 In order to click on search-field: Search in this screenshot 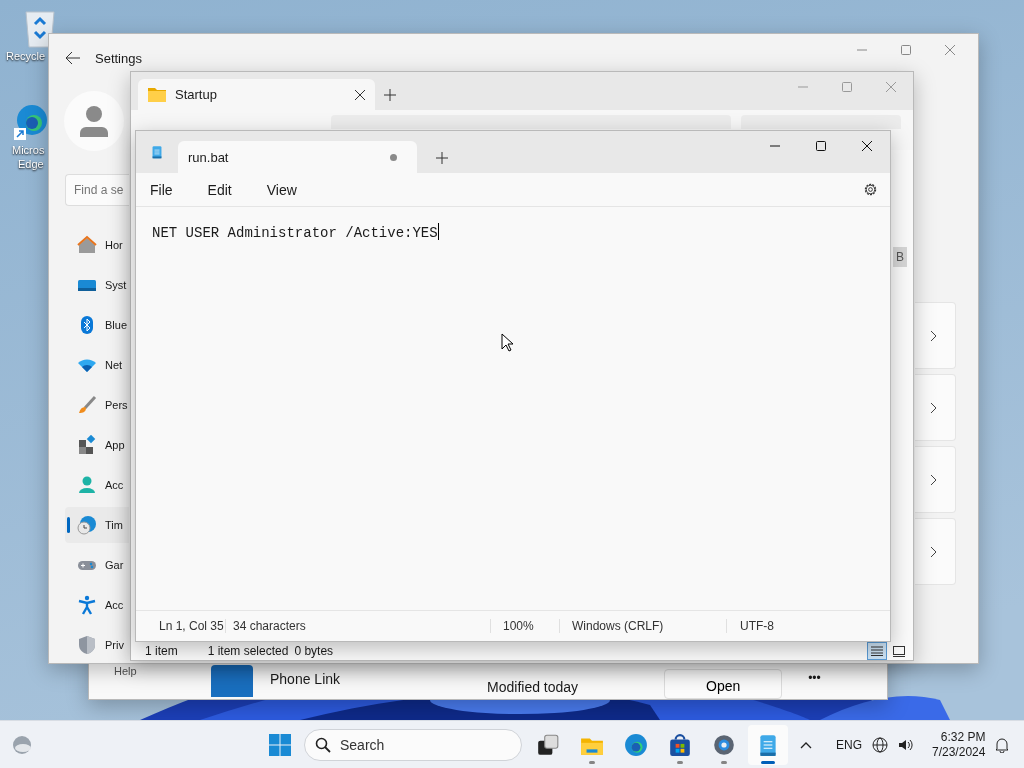, I will do `click(413, 744)`.